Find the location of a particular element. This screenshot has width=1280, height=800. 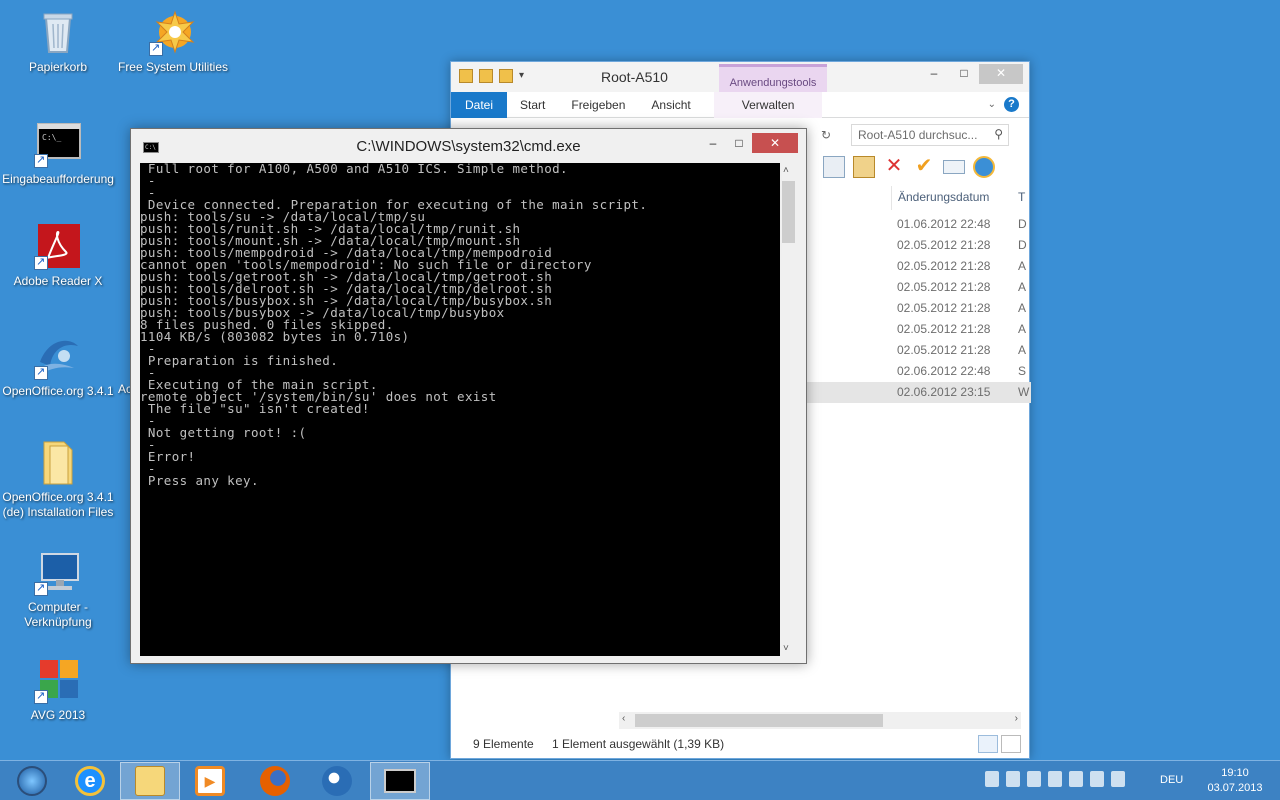

taskbar-media-player: ▶ is located at coordinates (210, 781).